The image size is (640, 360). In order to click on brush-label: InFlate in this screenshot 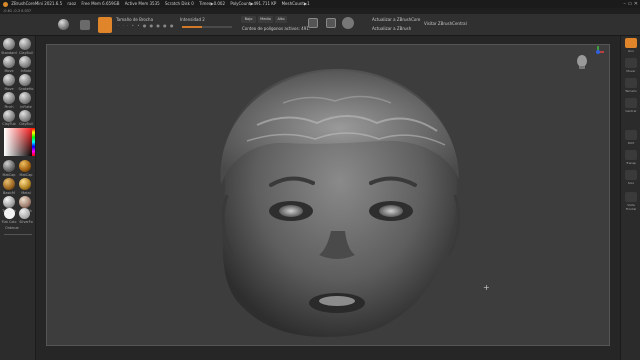, I will do `click(26, 107)`.